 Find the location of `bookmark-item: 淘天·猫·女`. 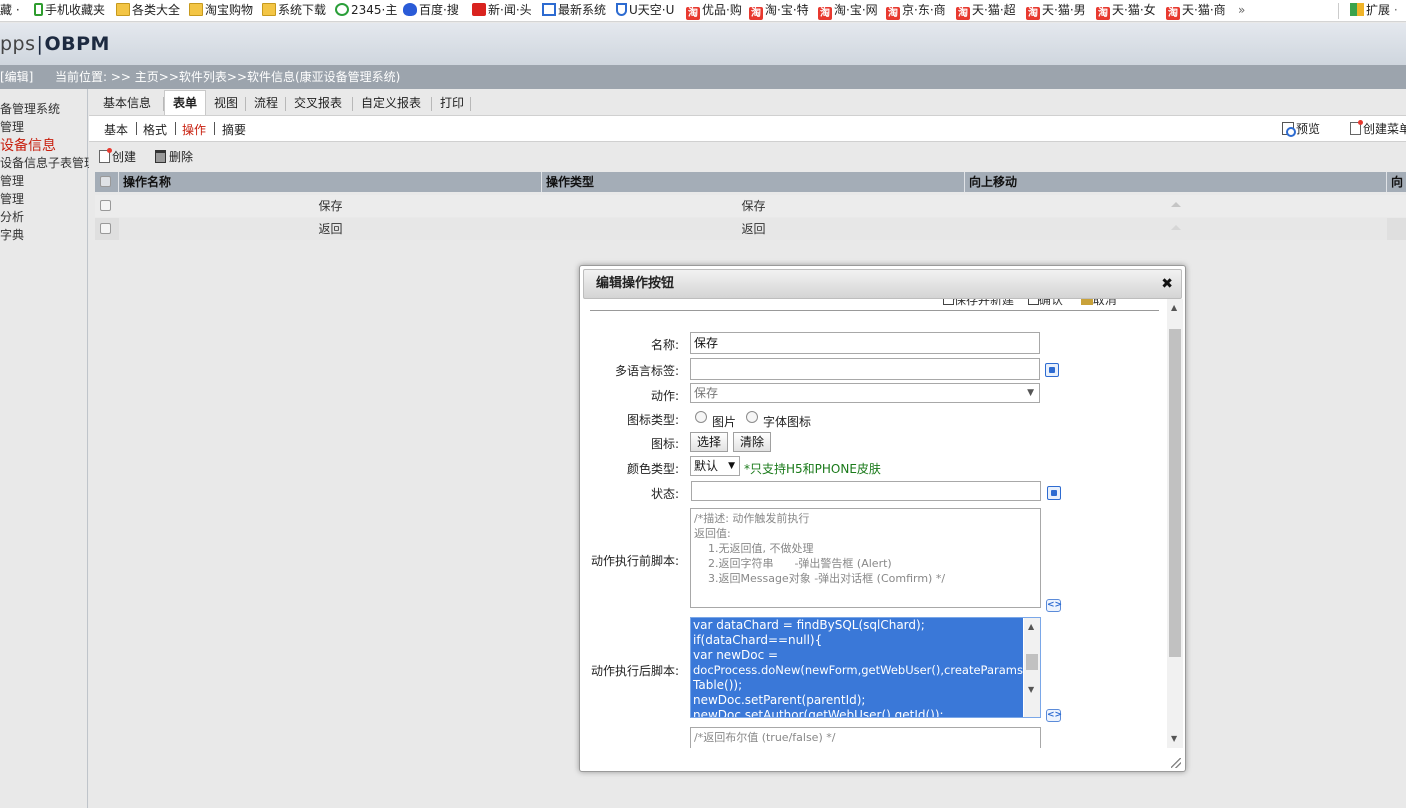

bookmark-item: 淘天·猫·女 is located at coordinates (1126, 10).